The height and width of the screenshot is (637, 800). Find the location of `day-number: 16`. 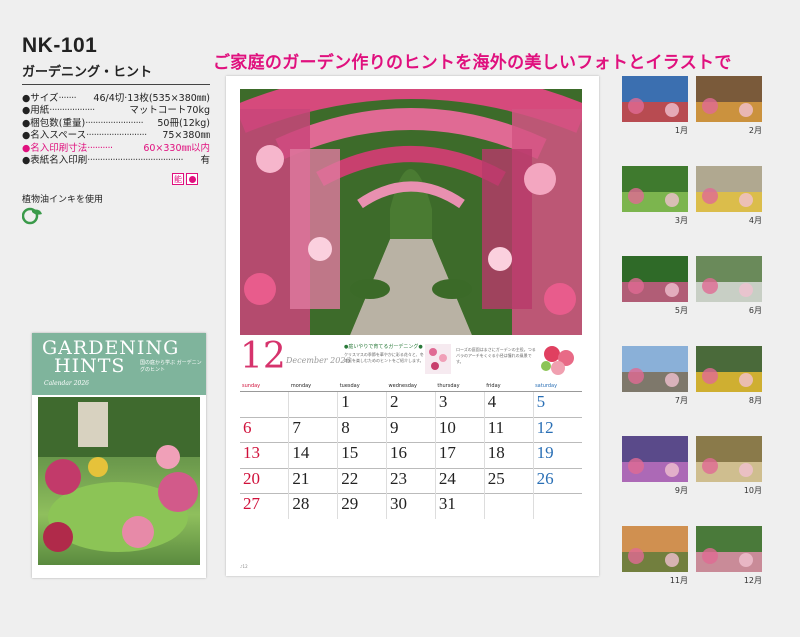

day-number: 16 is located at coordinates (399, 453).